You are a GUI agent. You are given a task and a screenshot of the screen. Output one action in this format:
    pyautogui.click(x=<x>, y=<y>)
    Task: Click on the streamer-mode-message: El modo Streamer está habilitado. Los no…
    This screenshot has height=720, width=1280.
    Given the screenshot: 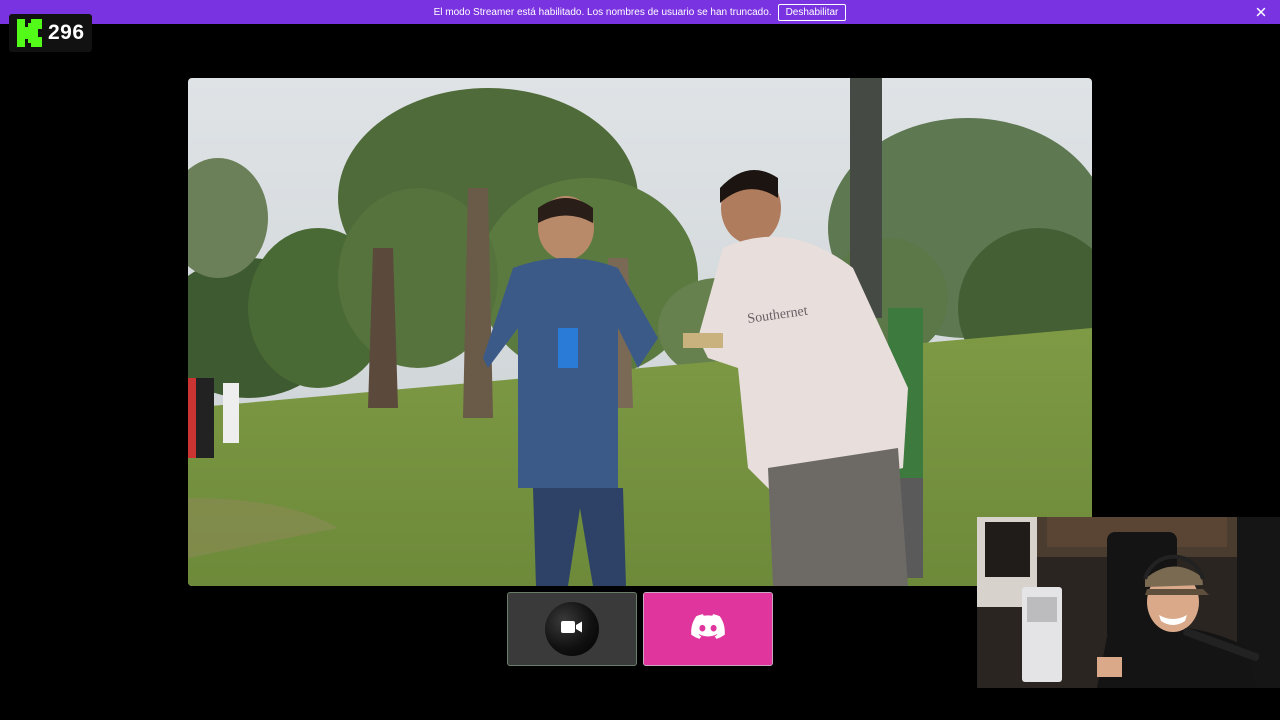 What is the action you would take?
    pyautogui.click(x=602, y=12)
    